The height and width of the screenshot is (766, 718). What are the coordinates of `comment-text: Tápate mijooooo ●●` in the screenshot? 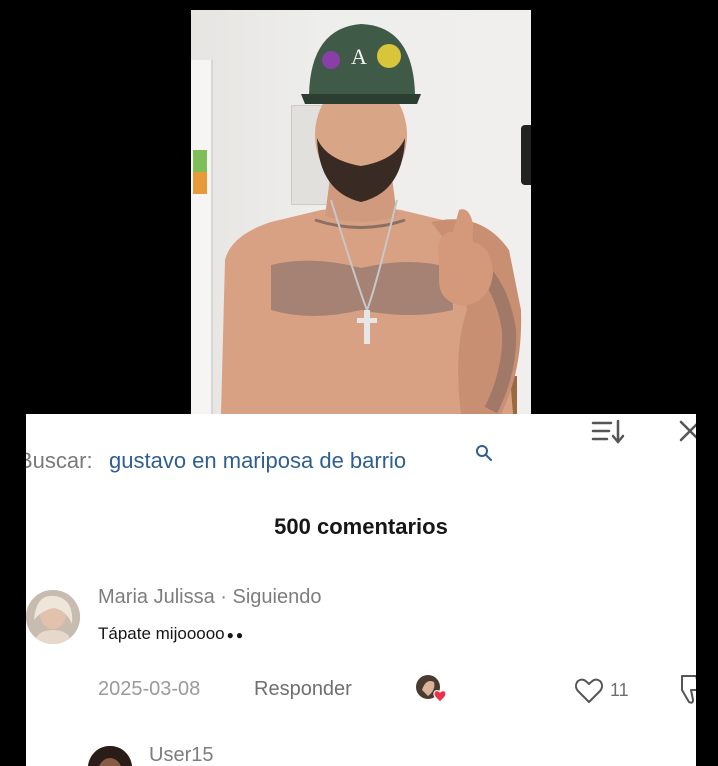 It's located at (171, 634).